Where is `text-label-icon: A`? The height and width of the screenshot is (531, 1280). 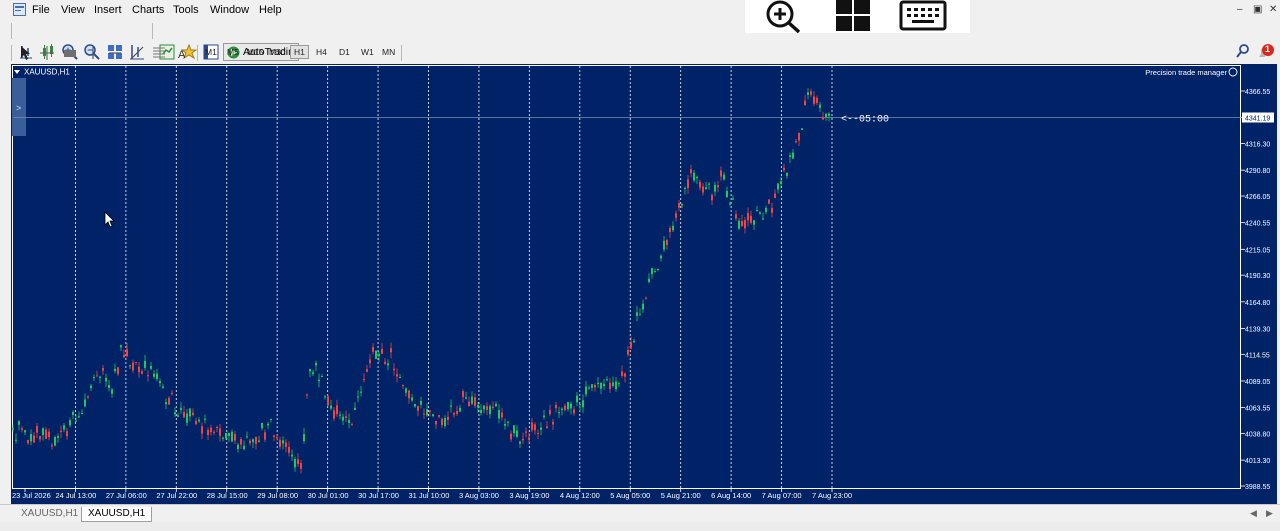 text-label-icon: A is located at coordinates (182, 53).